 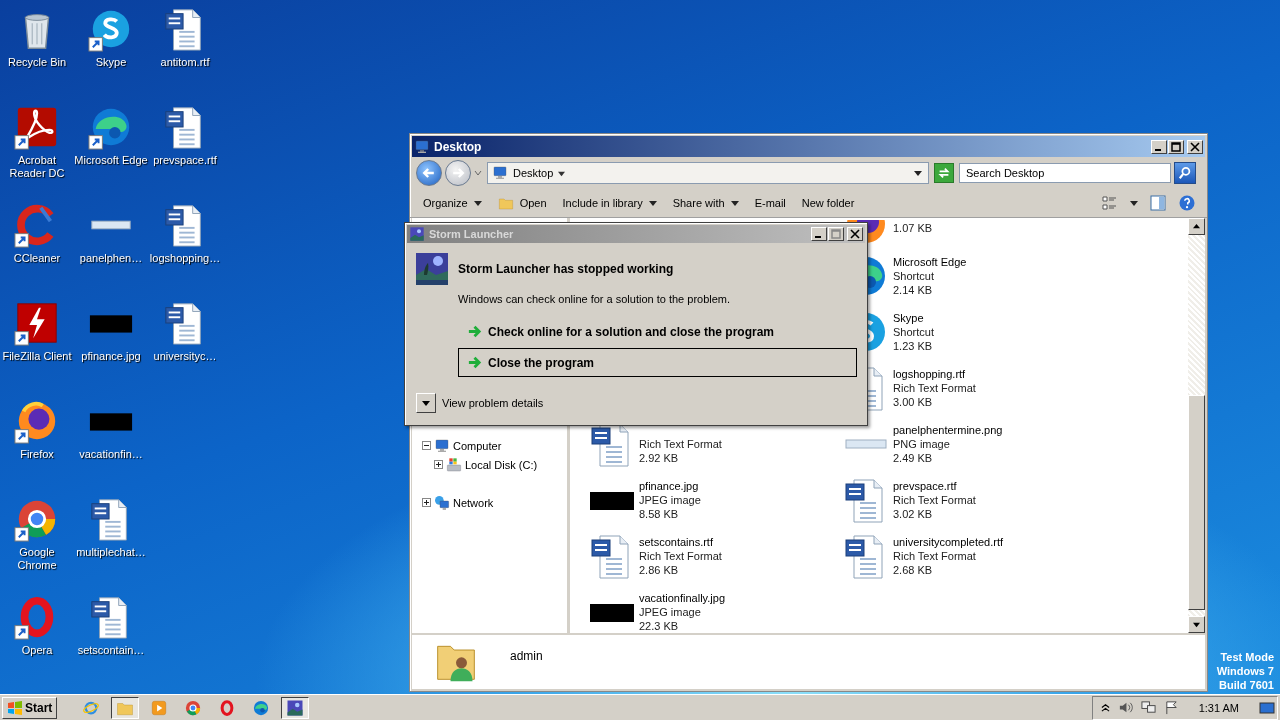 What do you see at coordinates (37, 62) in the screenshot?
I see `icon-label: Recycle Bin` at bounding box center [37, 62].